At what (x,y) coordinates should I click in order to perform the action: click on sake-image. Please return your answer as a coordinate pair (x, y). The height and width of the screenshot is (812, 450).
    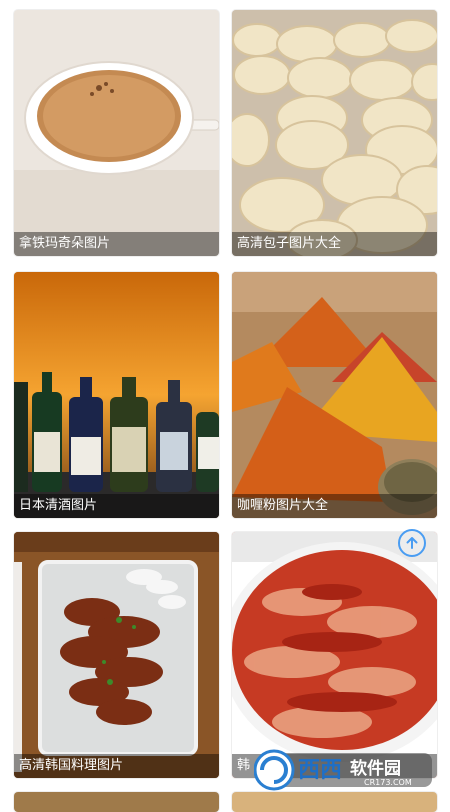
    Looking at the image, I should click on (116, 395).